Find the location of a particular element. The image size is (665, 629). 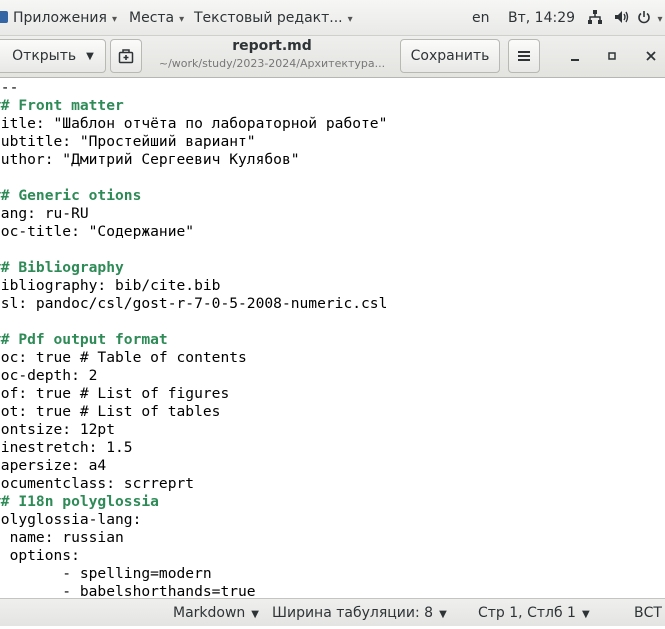

save-button: Сохранить is located at coordinates (450, 56).